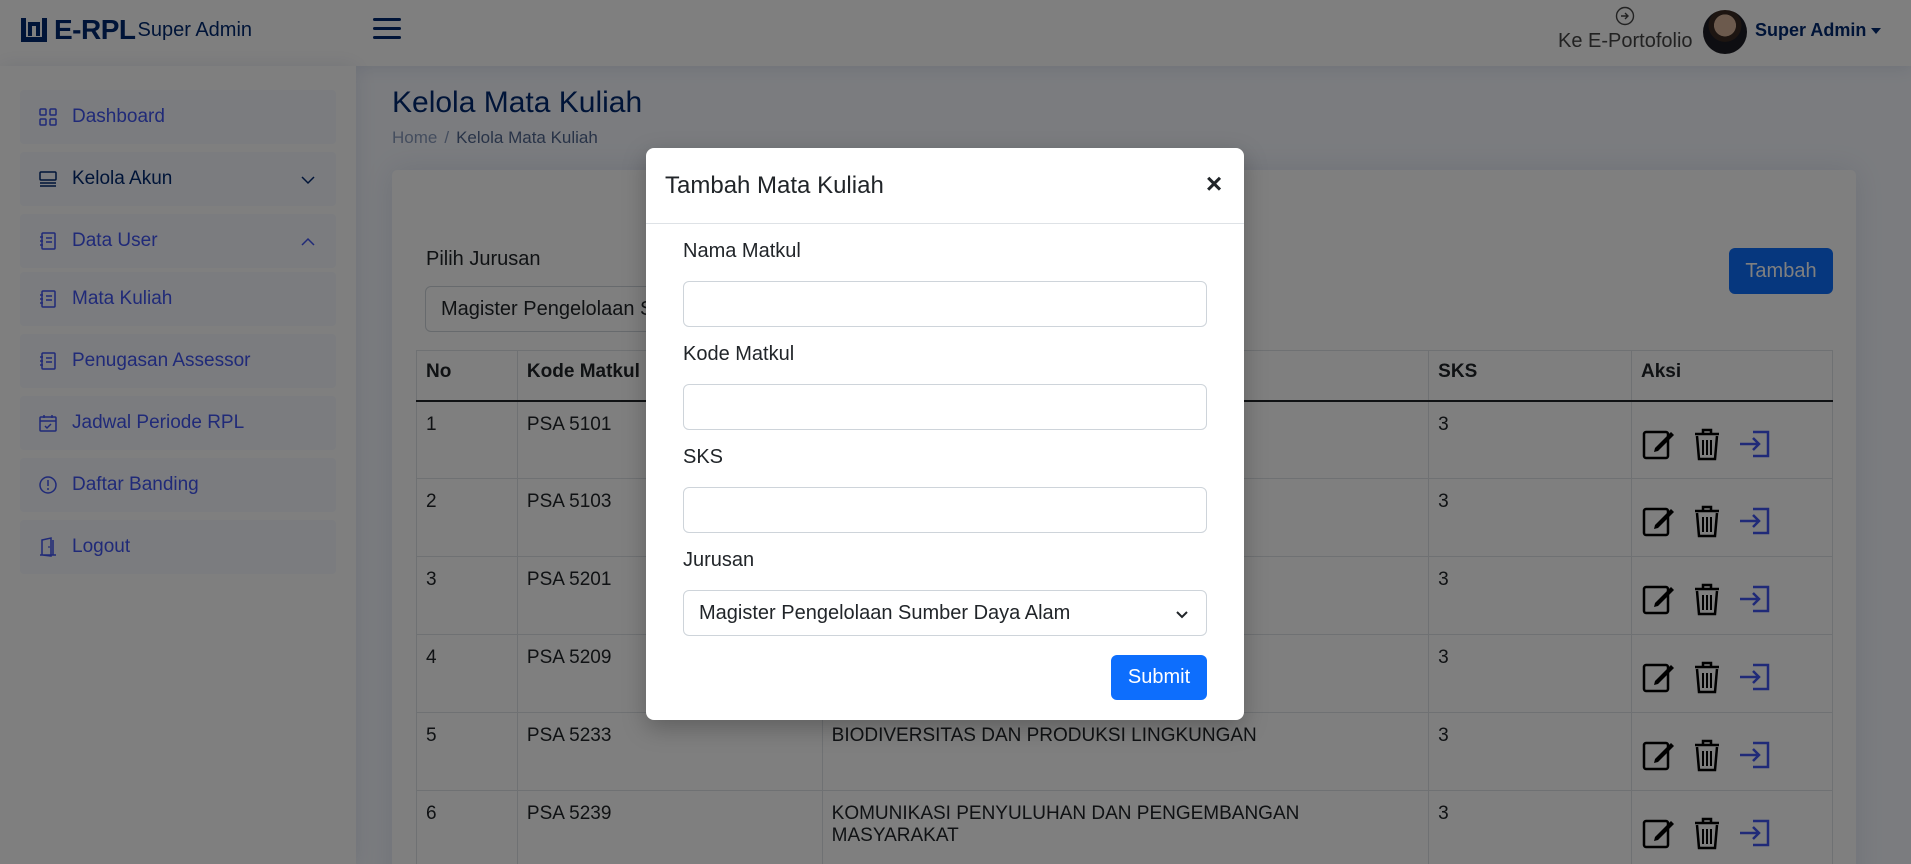 The width and height of the screenshot is (1911, 864). I want to click on submit-button: Submit, so click(1159, 677).